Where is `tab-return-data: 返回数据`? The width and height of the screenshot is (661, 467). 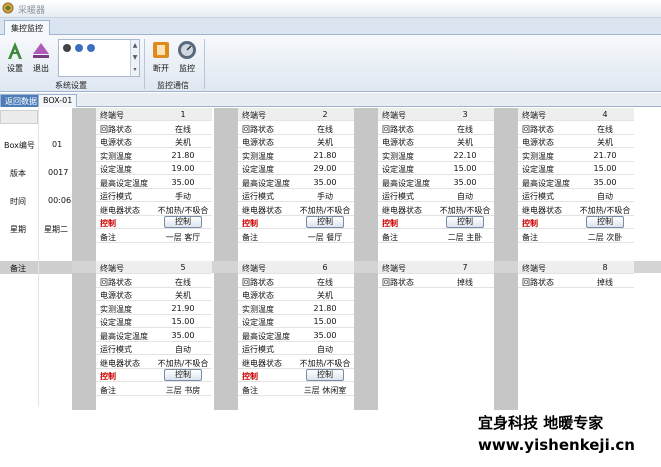 tab-return-data: 返回数据 is located at coordinates (21, 100).